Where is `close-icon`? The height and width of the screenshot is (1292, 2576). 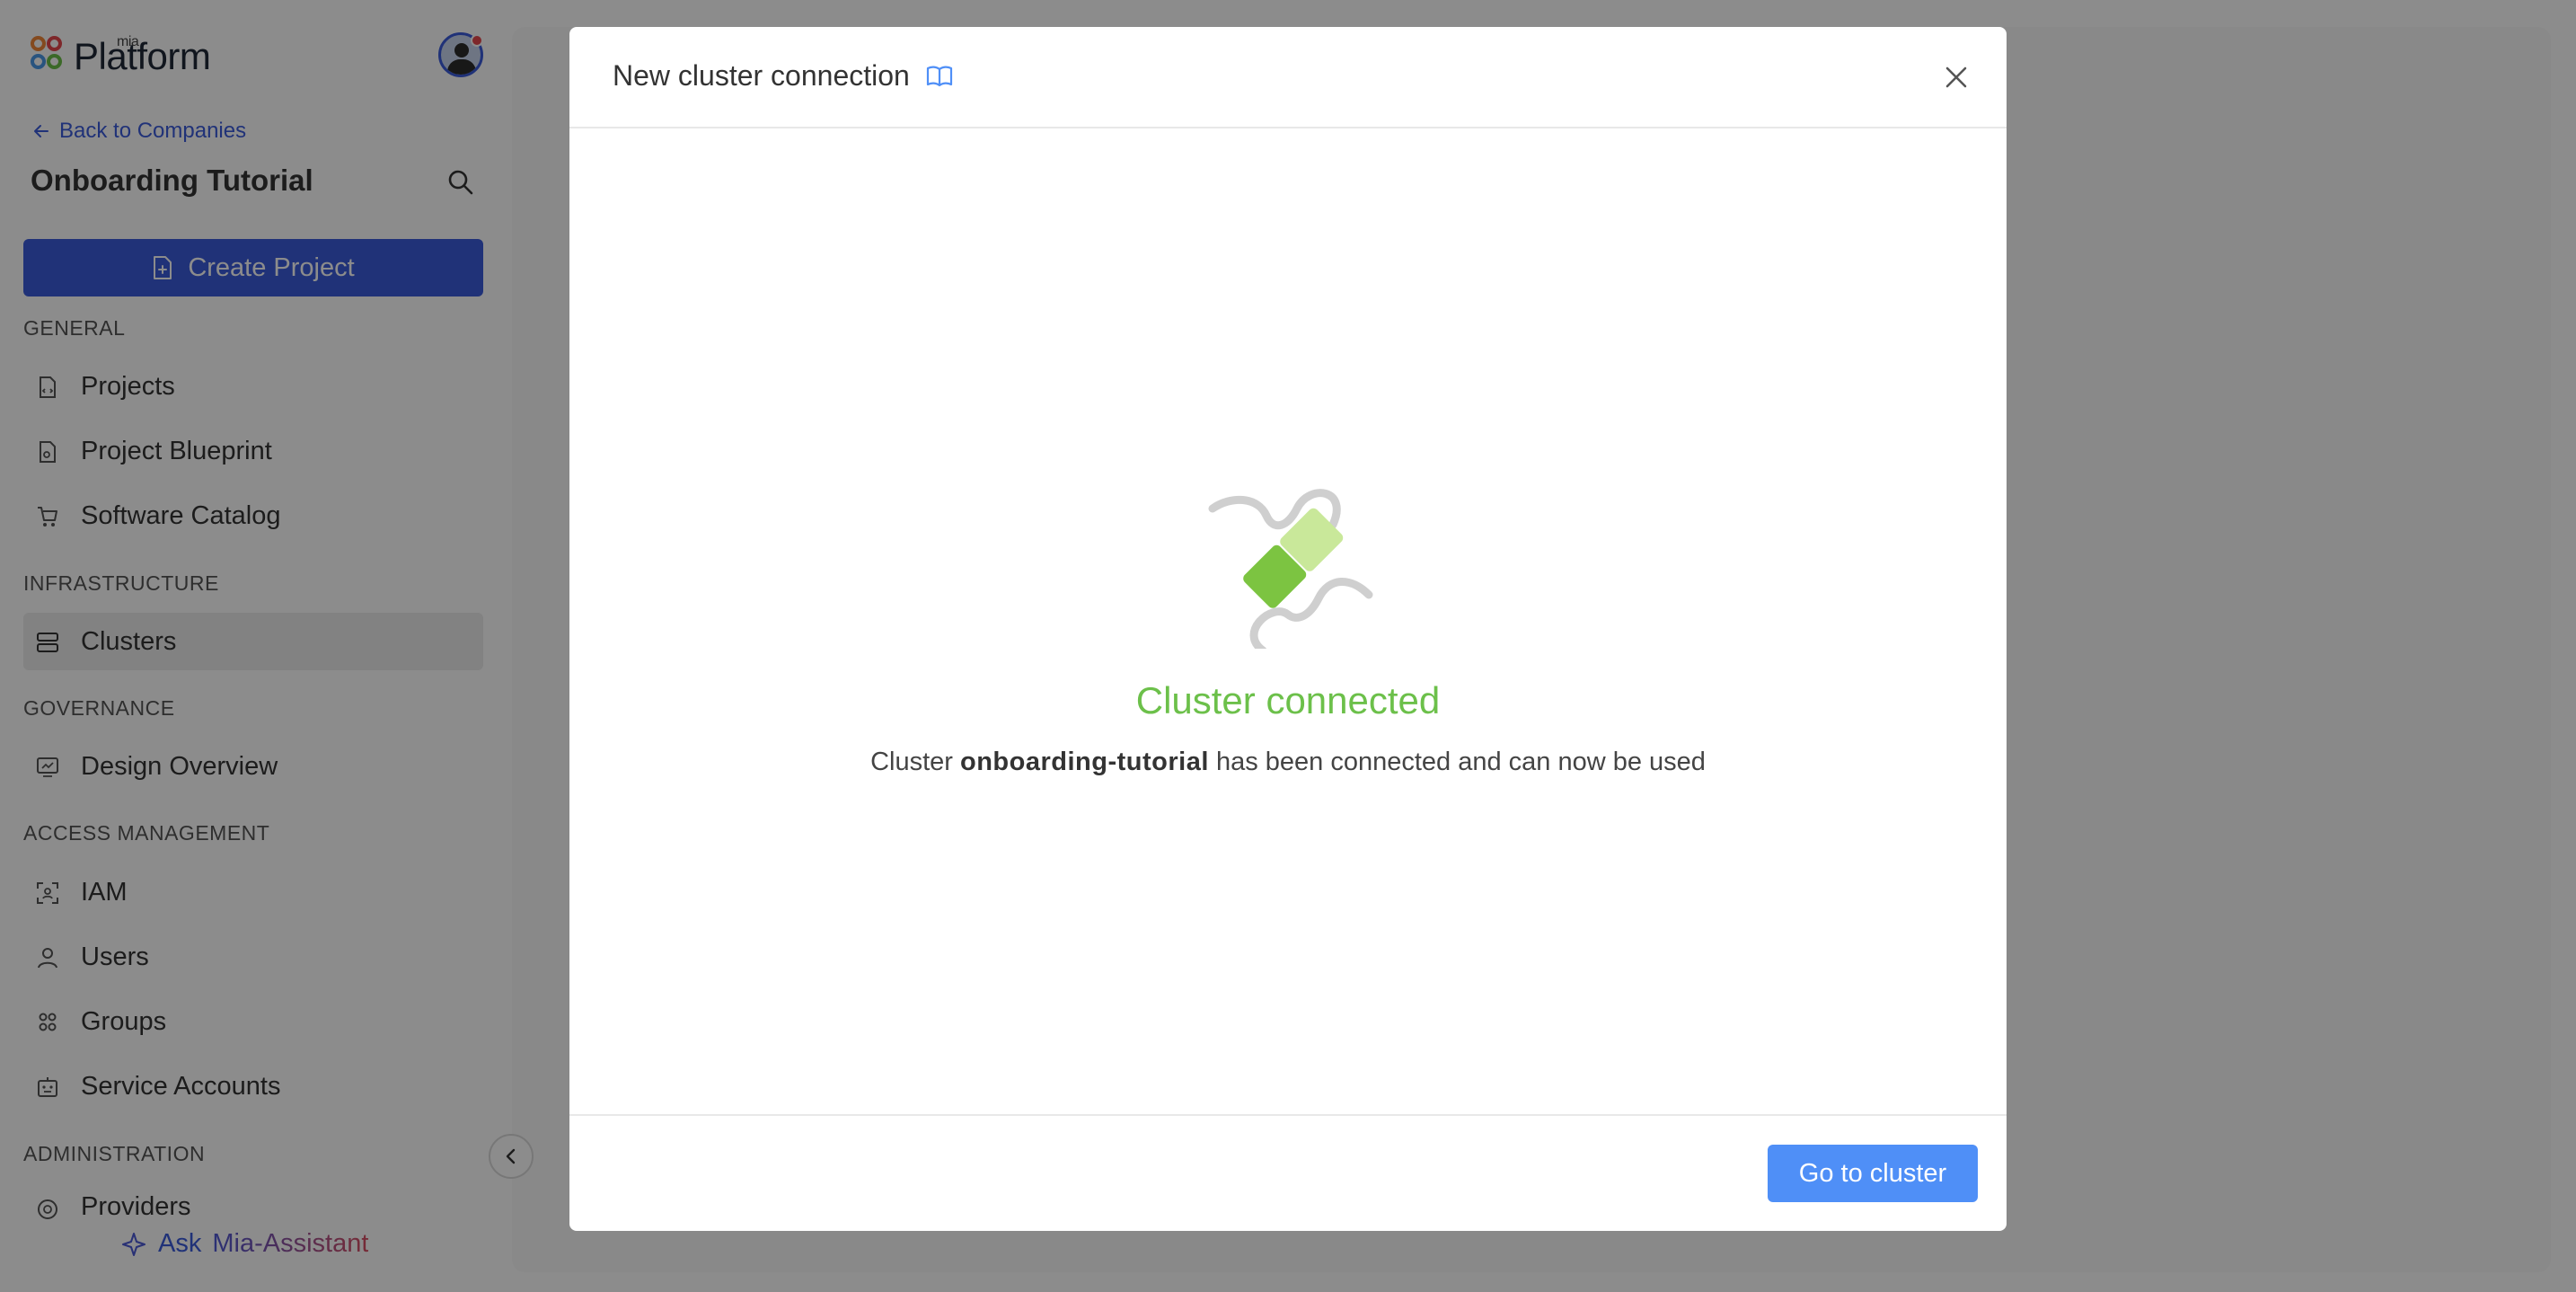 close-icon is located at coordinates (1956, 77).